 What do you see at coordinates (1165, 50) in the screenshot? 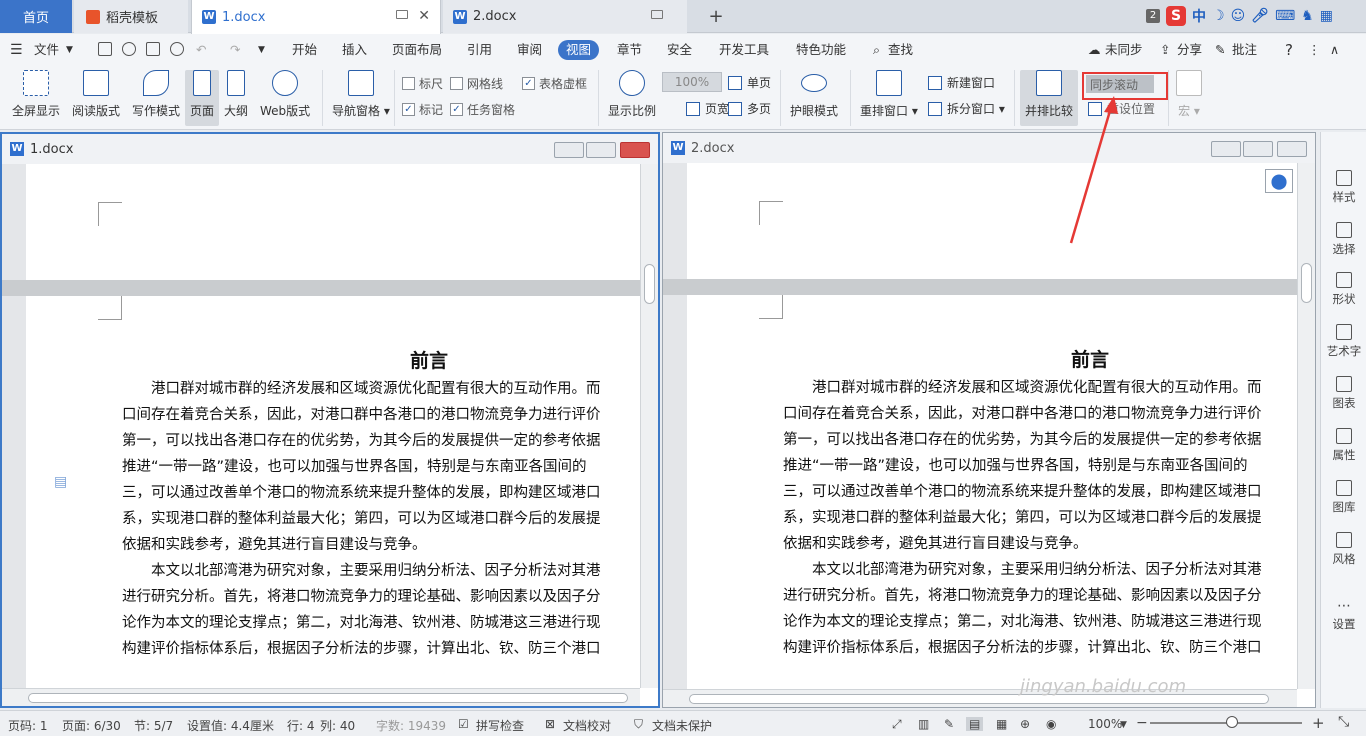
I see `share-icon: ⇪` at bounding box center [1165, 50].